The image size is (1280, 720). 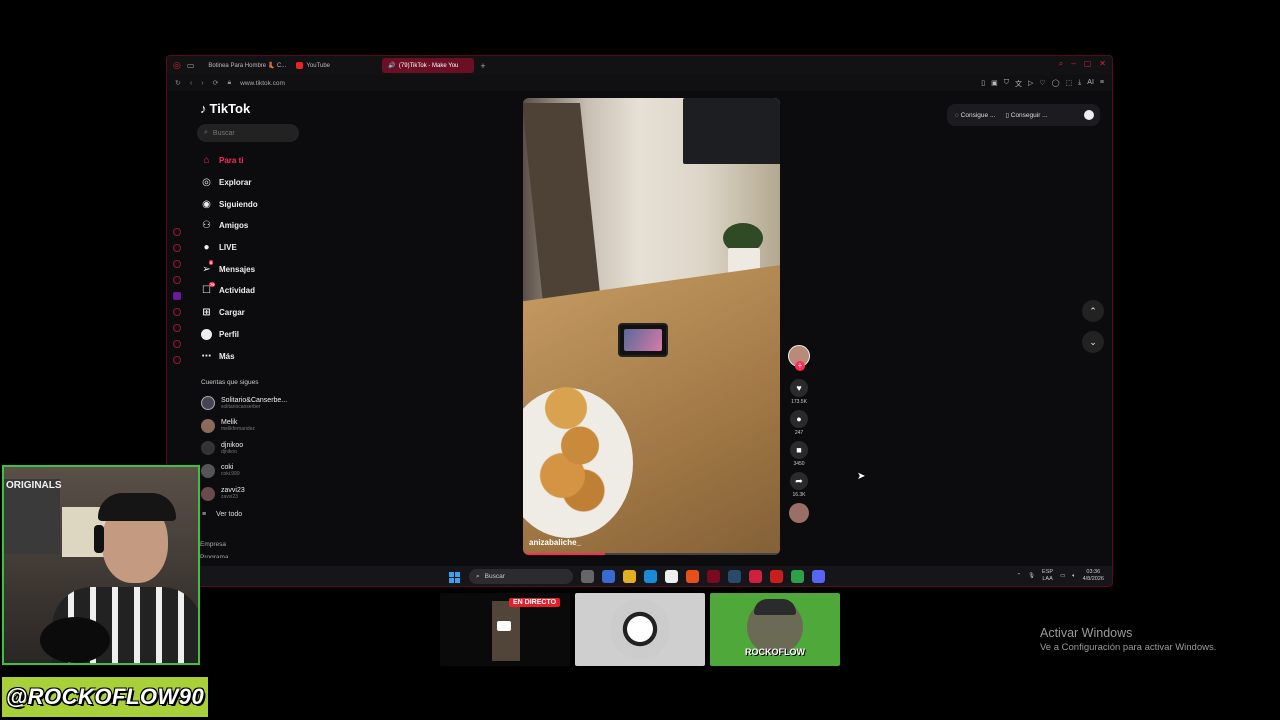 What do you see at coordinates (177, 65) in the screenshot?
I see `browser-menu-icon: ◎` at bounding box center [177, 65].